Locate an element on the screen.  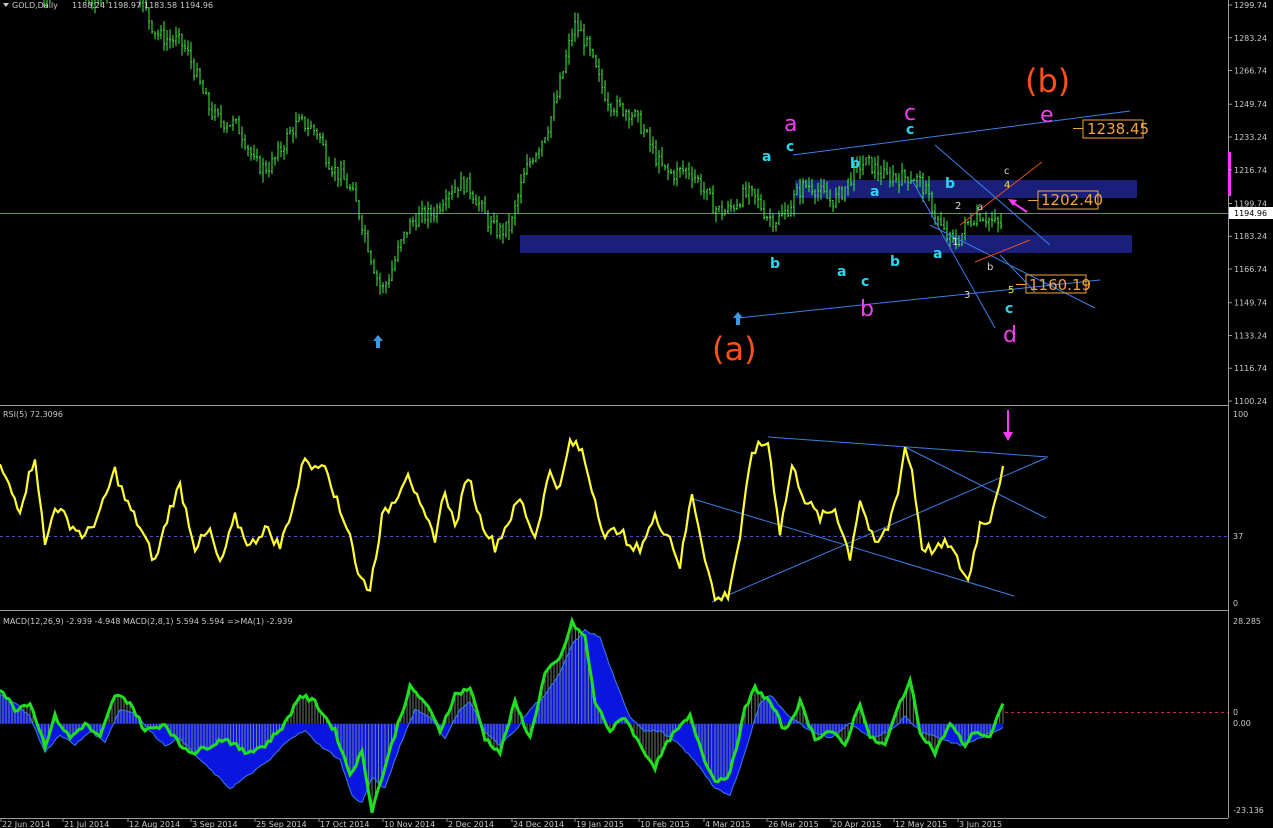
current-price-value: 1194.96 is located at coordinates (1250, 213).